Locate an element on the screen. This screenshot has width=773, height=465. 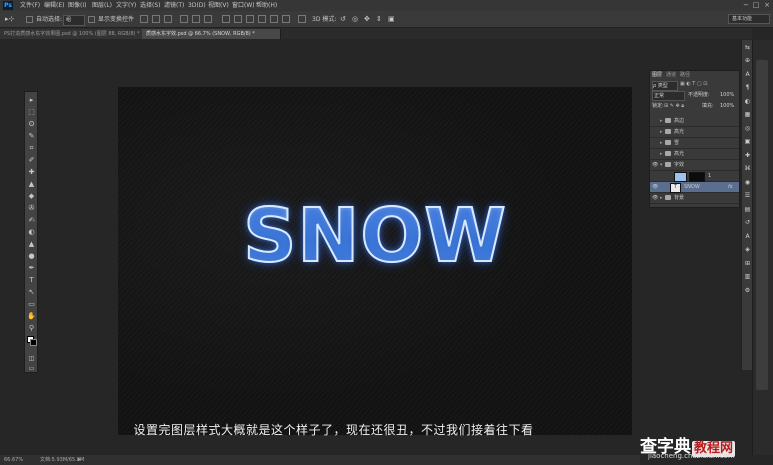
gradient-tool-button: ◐ is located at coordinates (31, 232).